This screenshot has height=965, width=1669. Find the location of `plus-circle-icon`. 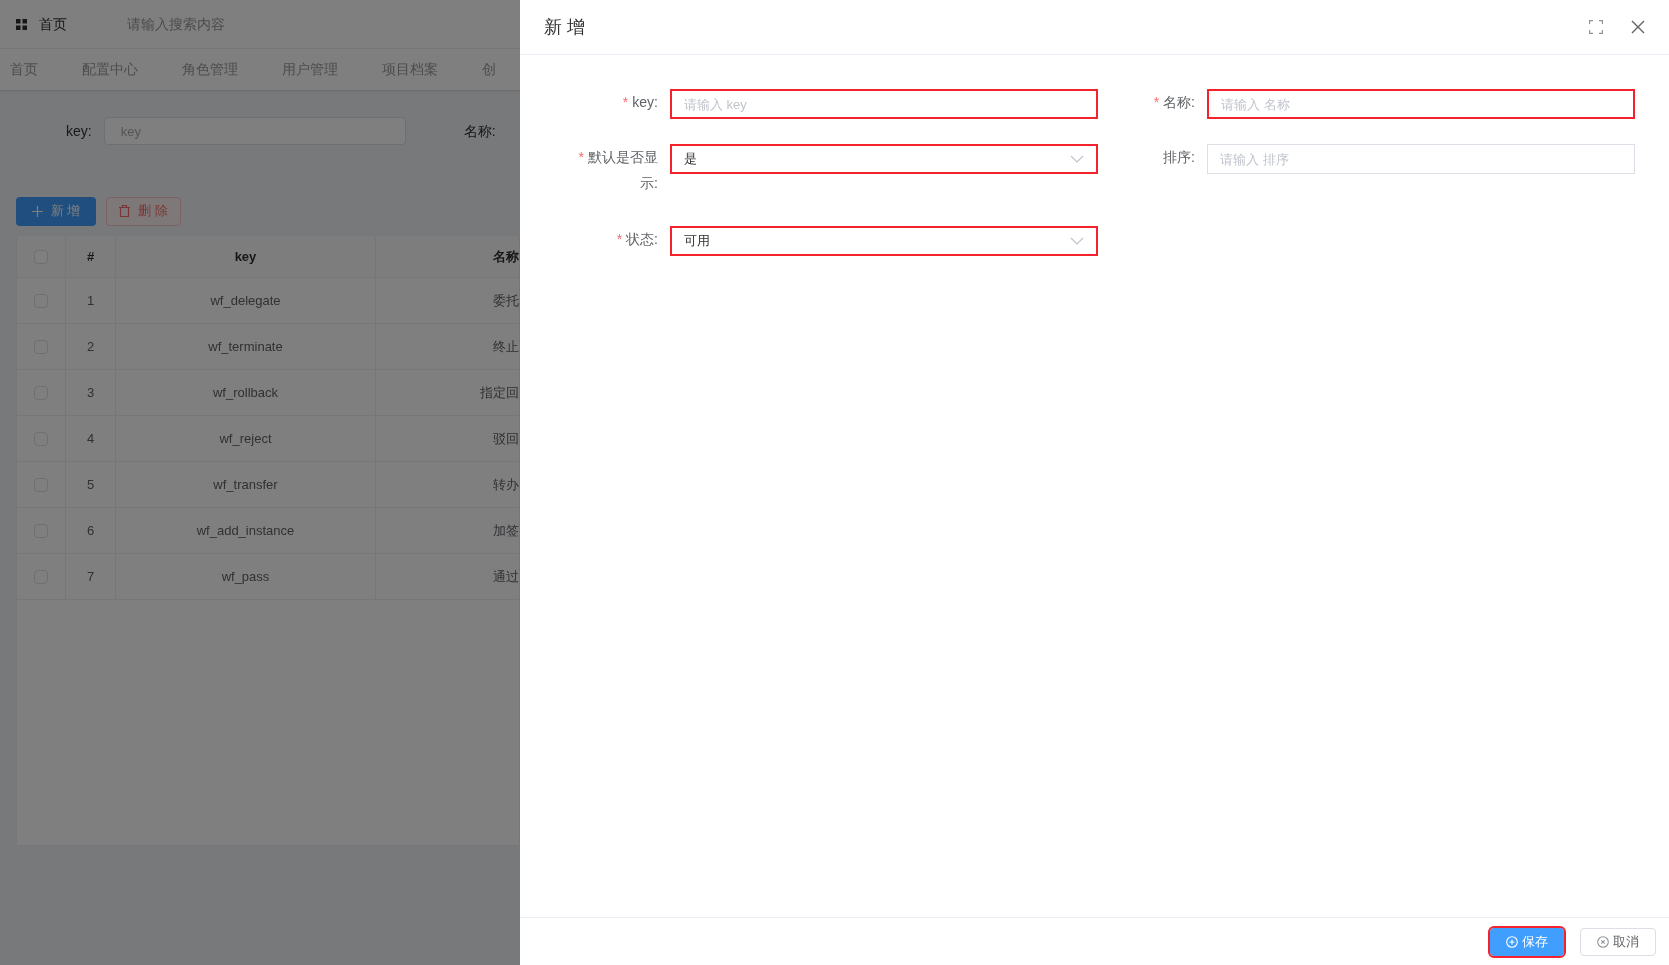

plus-circle-icon is located at coordinates (1512, 941).